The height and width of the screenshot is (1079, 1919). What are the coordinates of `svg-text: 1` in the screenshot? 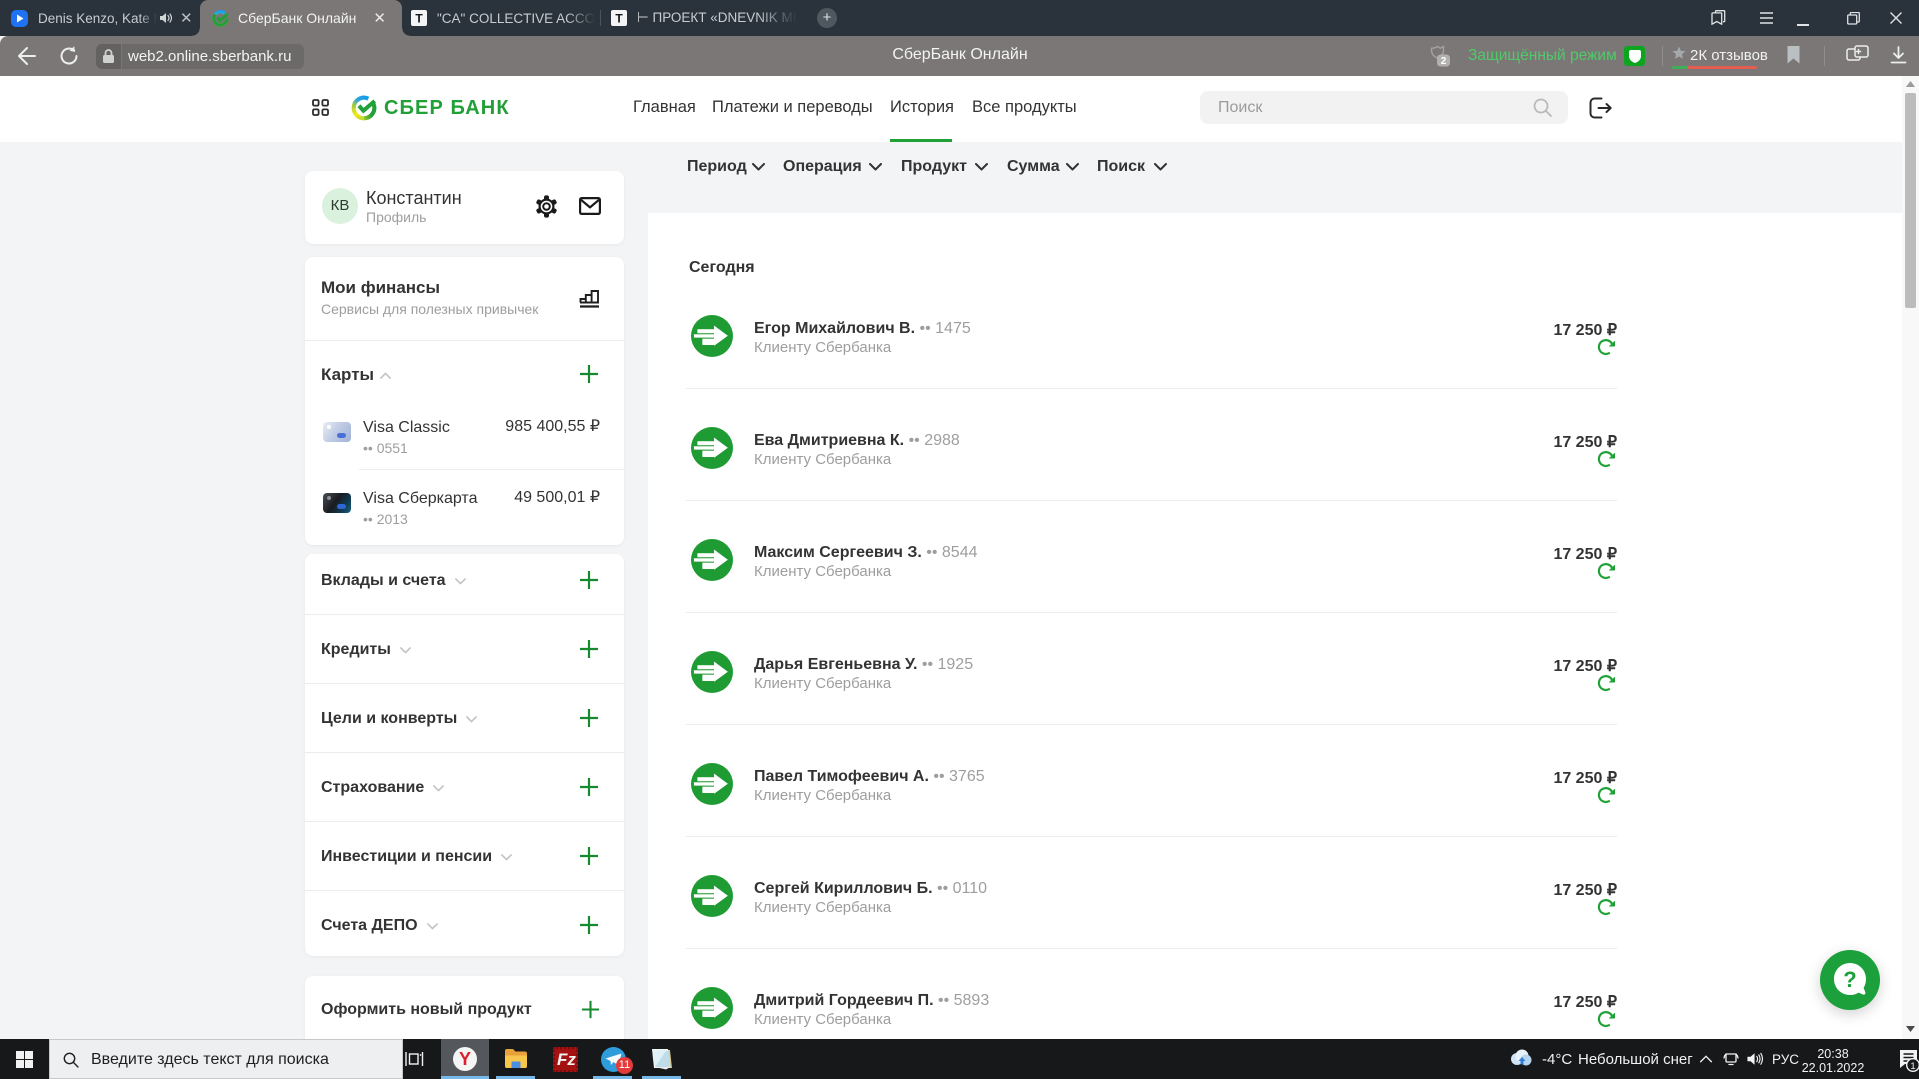 It's located at (1912, 1066).